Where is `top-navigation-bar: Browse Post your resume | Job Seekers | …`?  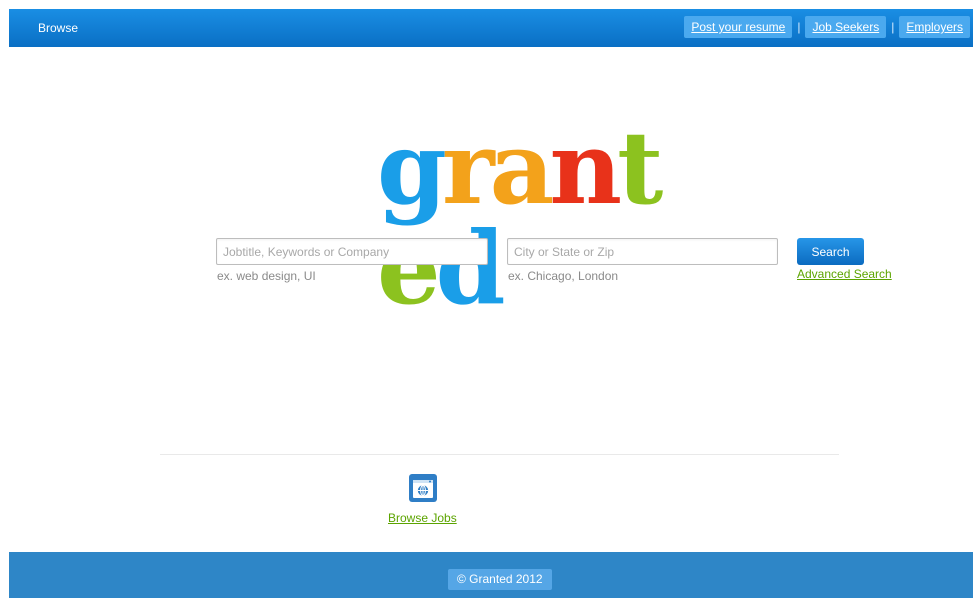 top-navigation-bar: Browse Post your resume | Job Seekers | … is located at coordinates (491, 28).